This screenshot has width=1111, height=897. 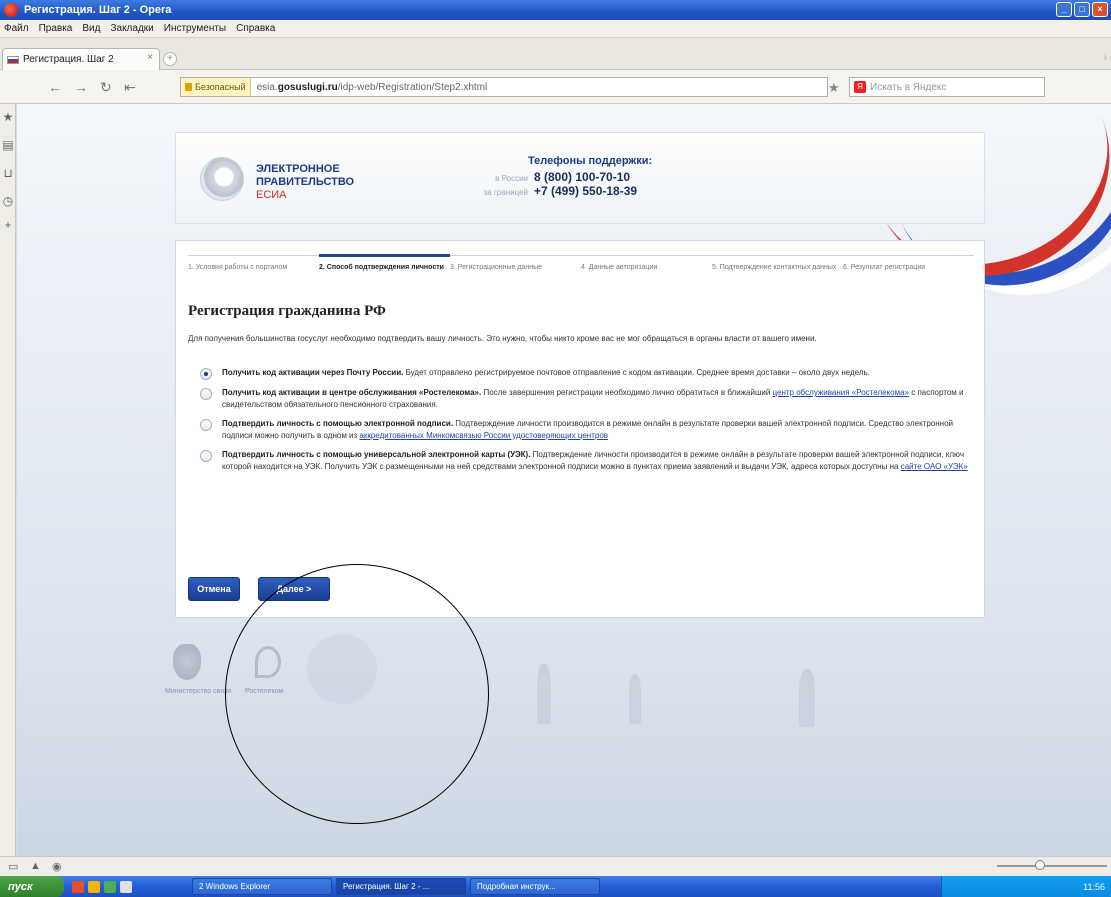 What do you see at coordinates (271, 195) in the screenshot?
I see `logo-line-3: ЕСИА` at bounding box center [271, 195].